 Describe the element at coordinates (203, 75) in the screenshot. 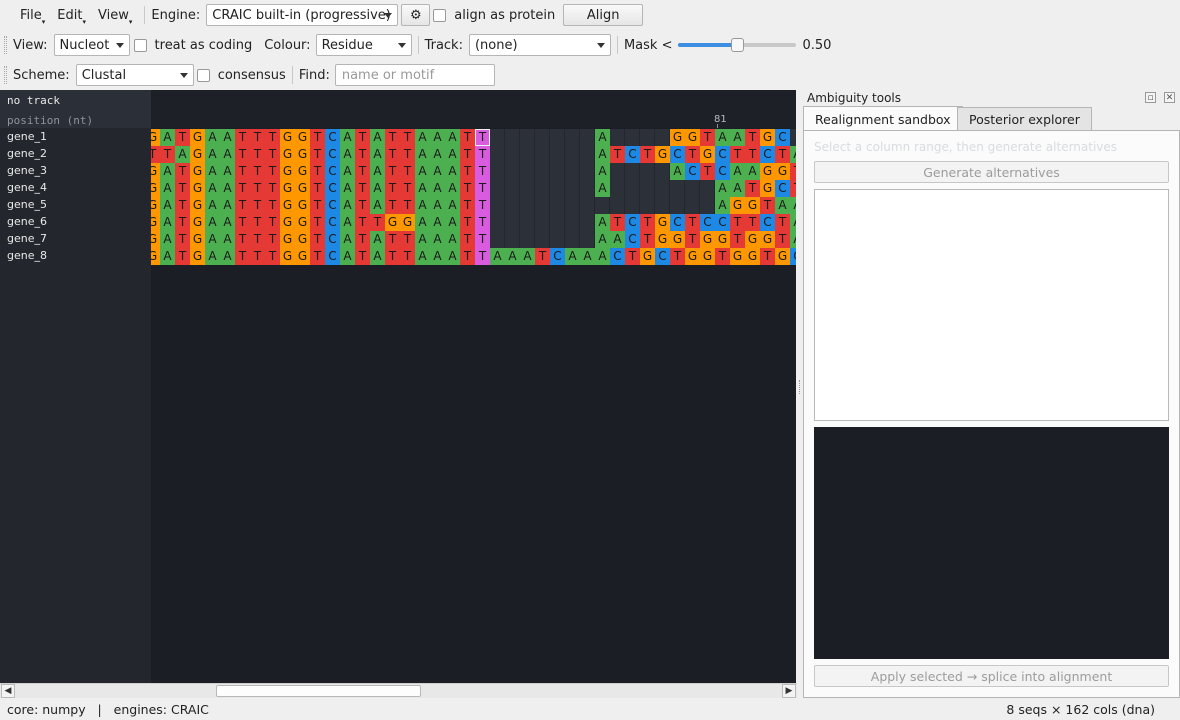

I see `consensus-checkbox` at that location.